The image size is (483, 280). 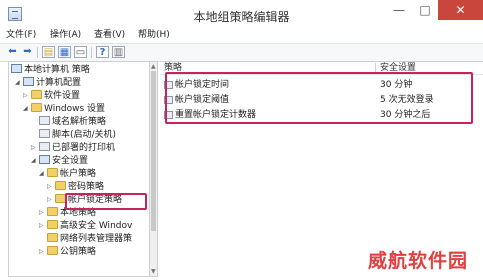 I want to click on menu-file: 文件(F), so click(x=21, y=35).